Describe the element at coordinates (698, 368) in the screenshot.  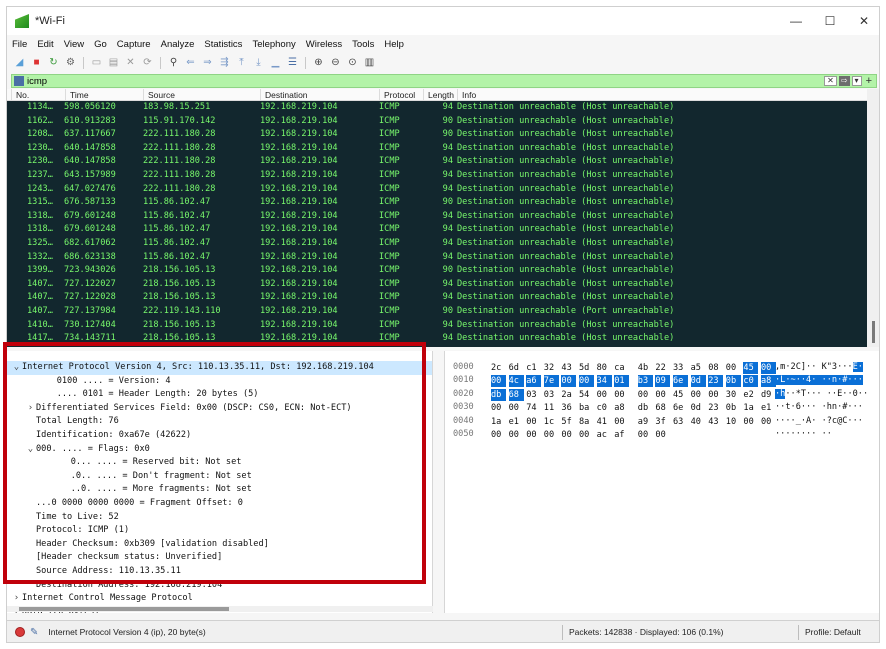
I see `hex-byte: a5` at that location.